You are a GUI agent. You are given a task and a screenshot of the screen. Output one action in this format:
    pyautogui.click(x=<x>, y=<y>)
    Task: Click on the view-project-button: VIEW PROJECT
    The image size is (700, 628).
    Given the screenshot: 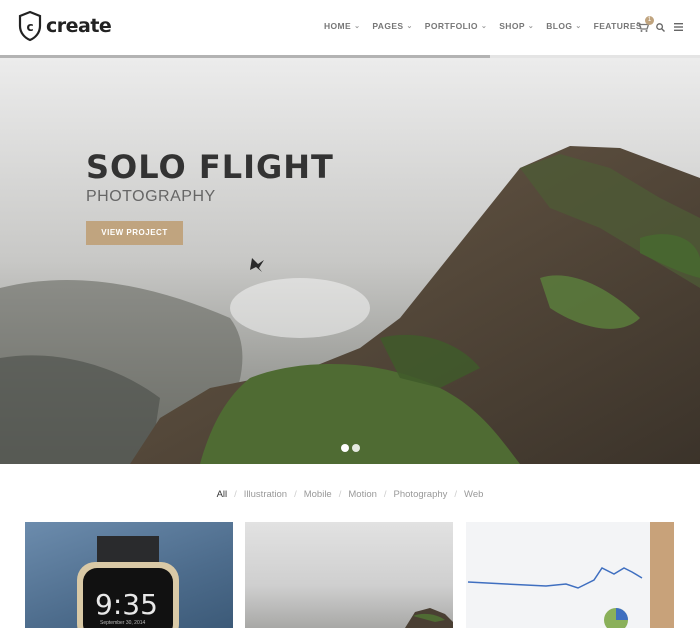 What is the action you would take?
    pyautogui.click(x=134, y=233)
    